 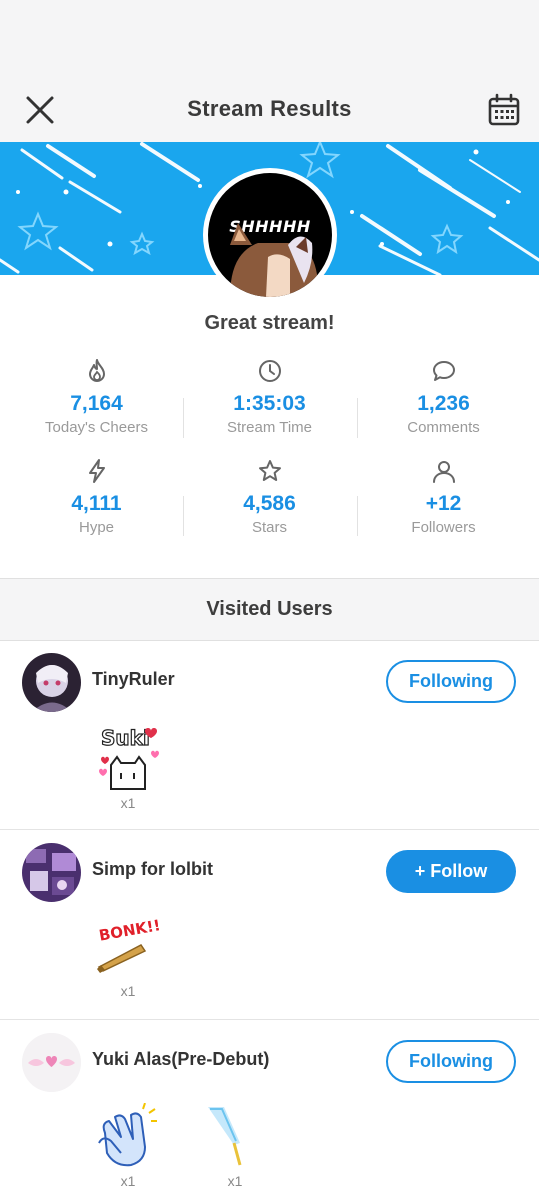 What do you see at coordinates (133, 679) in the screenshot?
I see `username: TinyRuler` at bounding box center [133, 679].